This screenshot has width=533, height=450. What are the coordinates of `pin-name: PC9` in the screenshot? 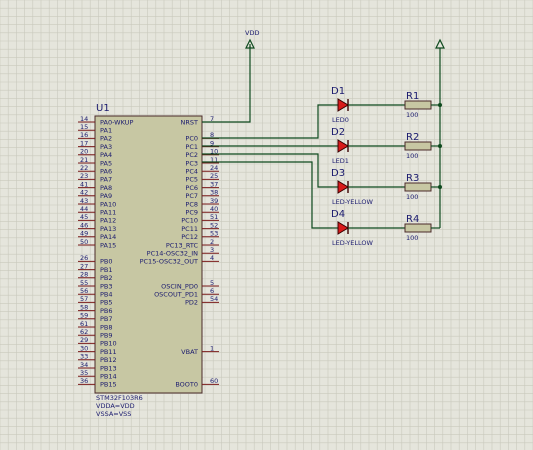 It's located at (191, 213).